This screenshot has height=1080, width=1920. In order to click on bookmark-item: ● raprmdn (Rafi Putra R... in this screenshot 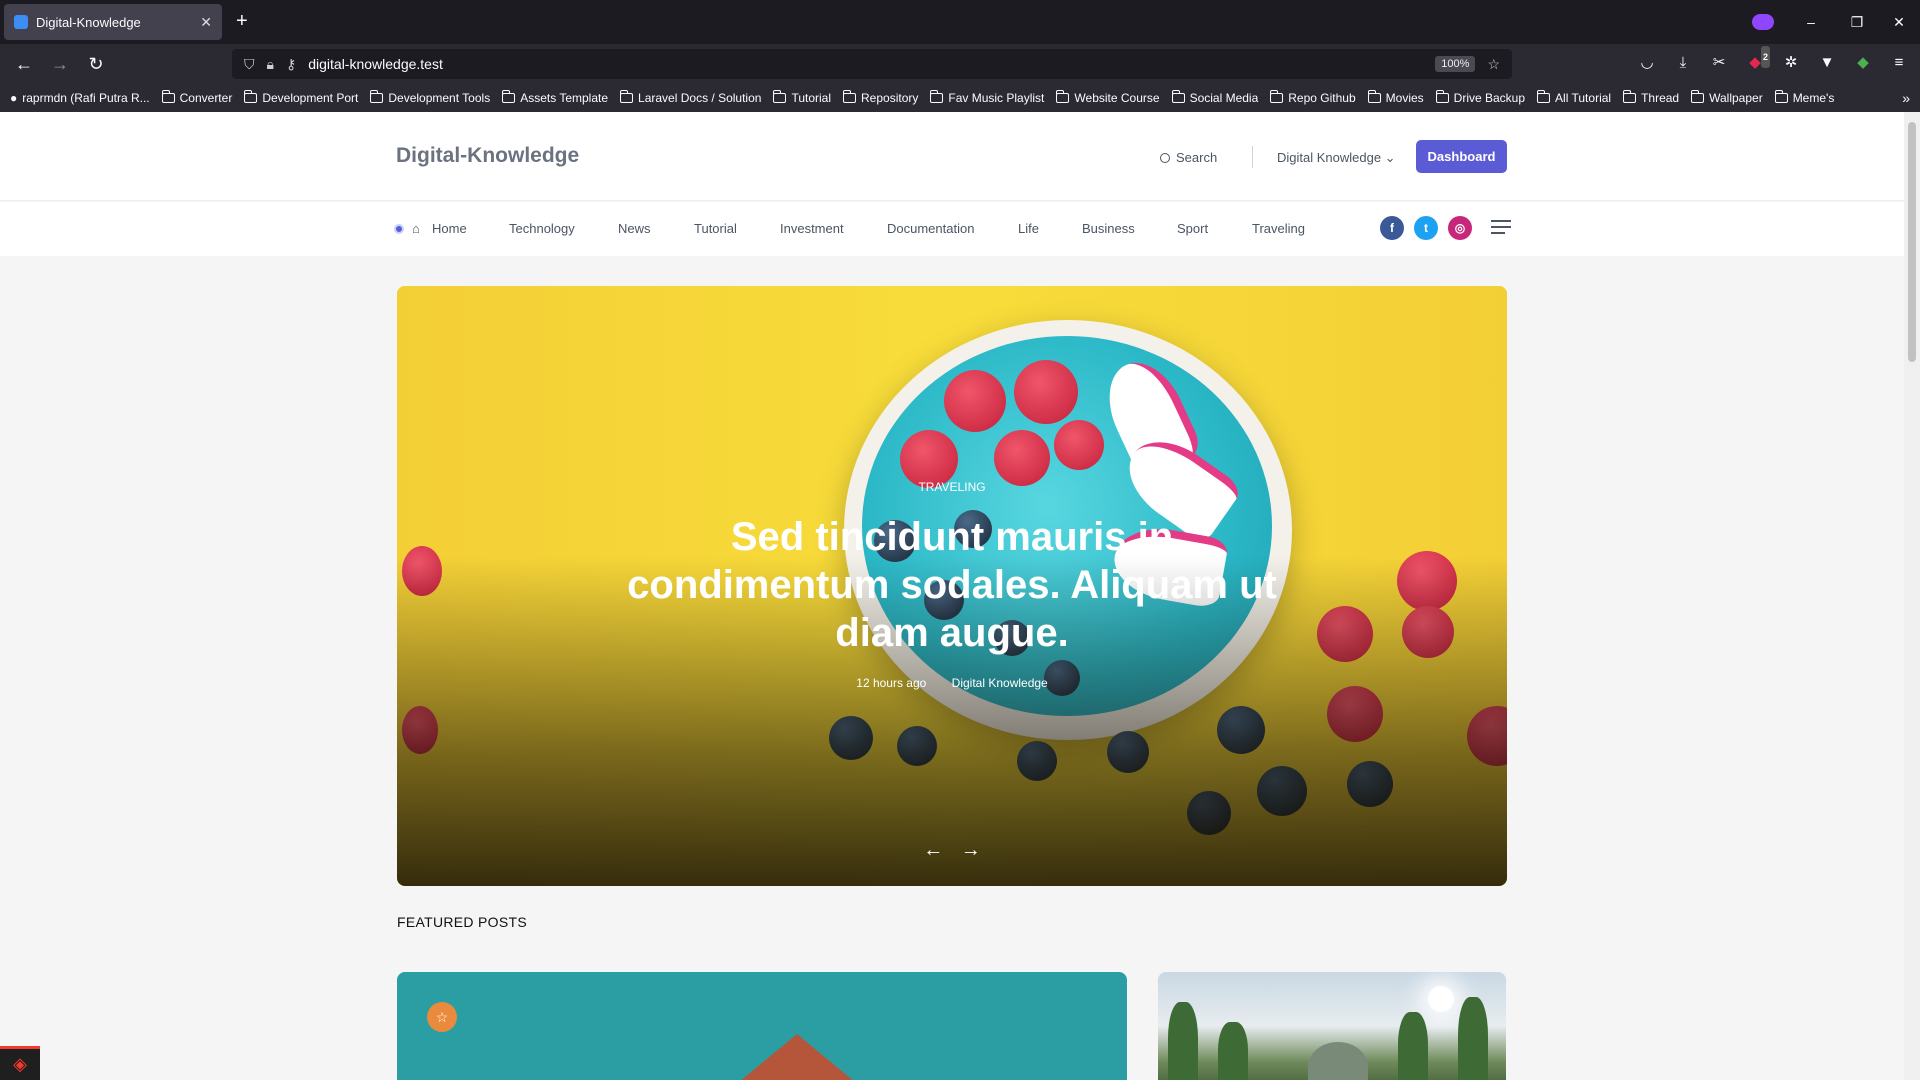, I will do `click(80, 98)`.